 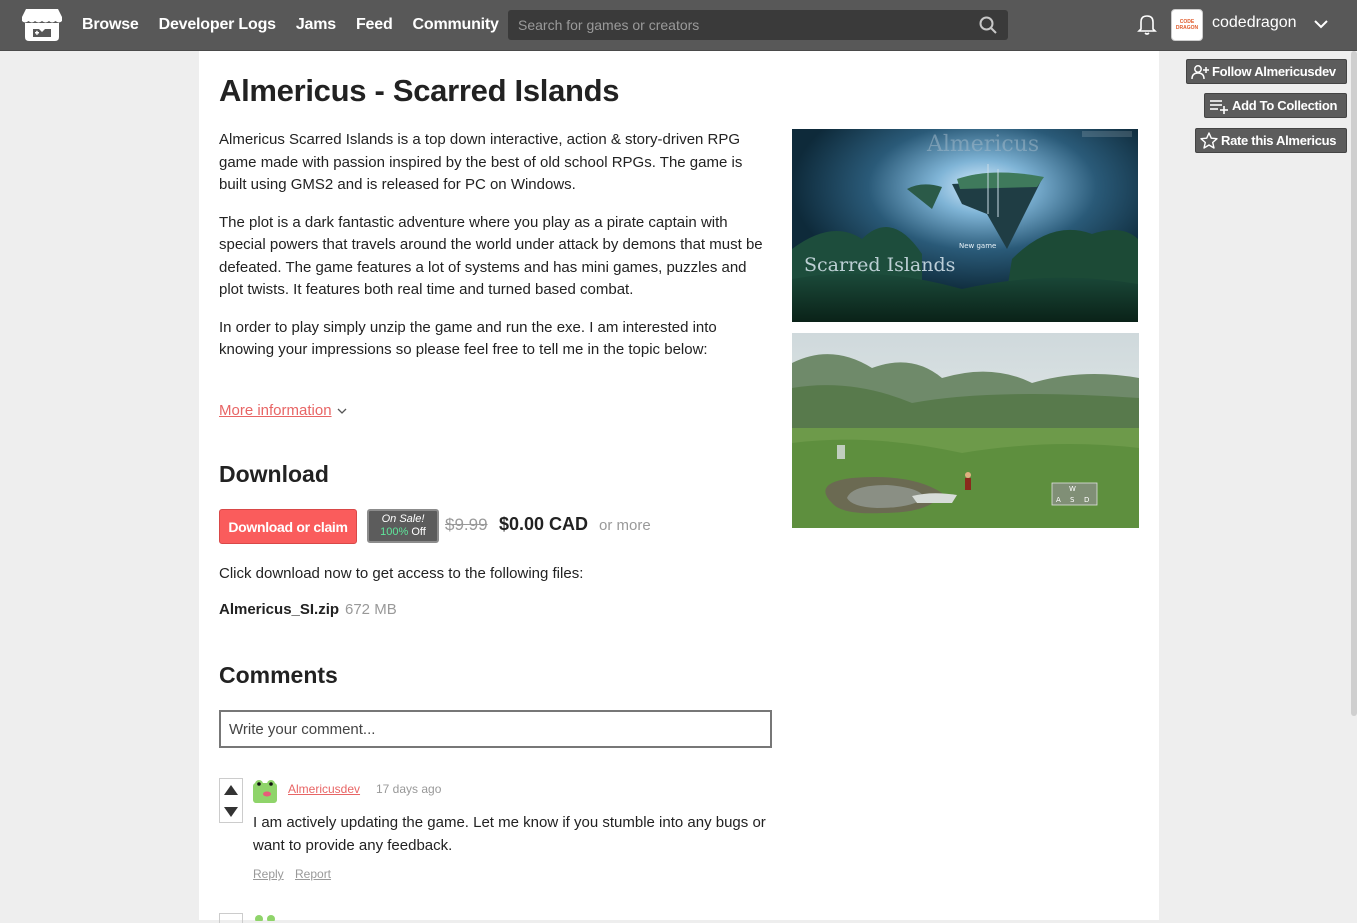 What do you see at coordinates (988, 25) in the screenshot?
I see `search-icon` at bounding box center [988, 25].